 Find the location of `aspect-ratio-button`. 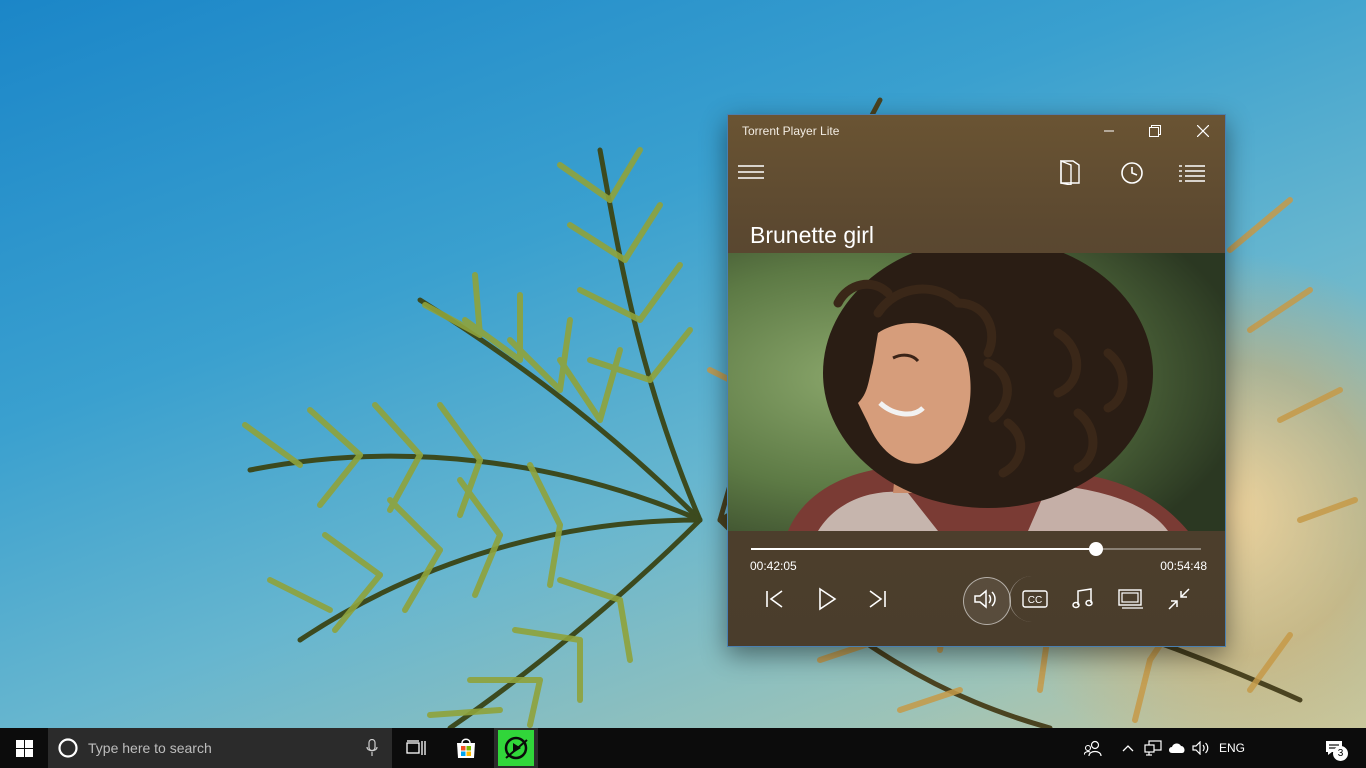

aspect-ratio-button is located at coordinates (1131, 599).